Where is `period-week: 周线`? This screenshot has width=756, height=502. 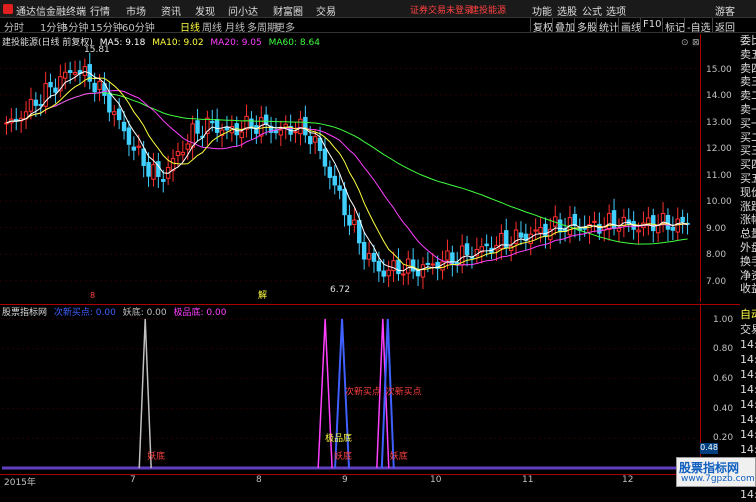
period-week: 周线 is located at coordinates (212, 26).